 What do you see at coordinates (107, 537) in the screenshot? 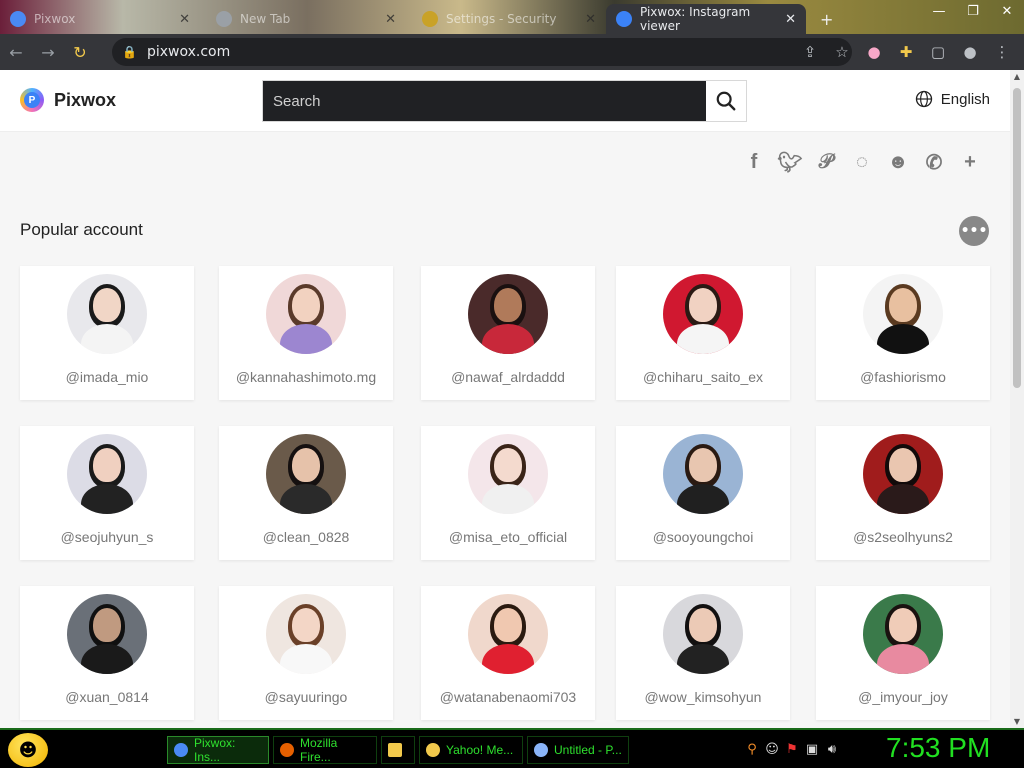
I see `account-handle: @seojuhyun_s` at bounding box center [107, 537].